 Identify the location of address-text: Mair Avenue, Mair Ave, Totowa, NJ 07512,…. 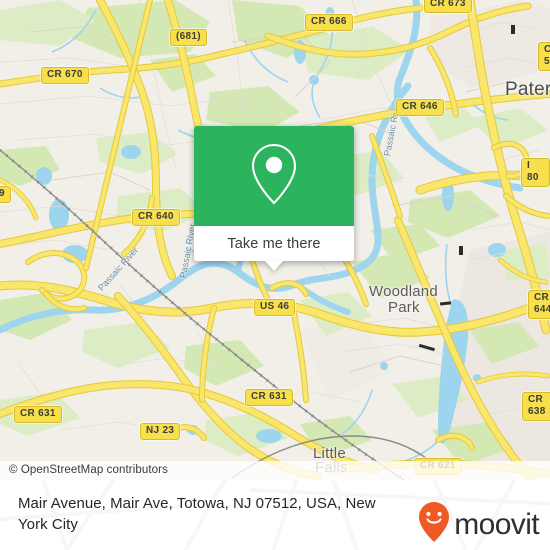
(197, 514).